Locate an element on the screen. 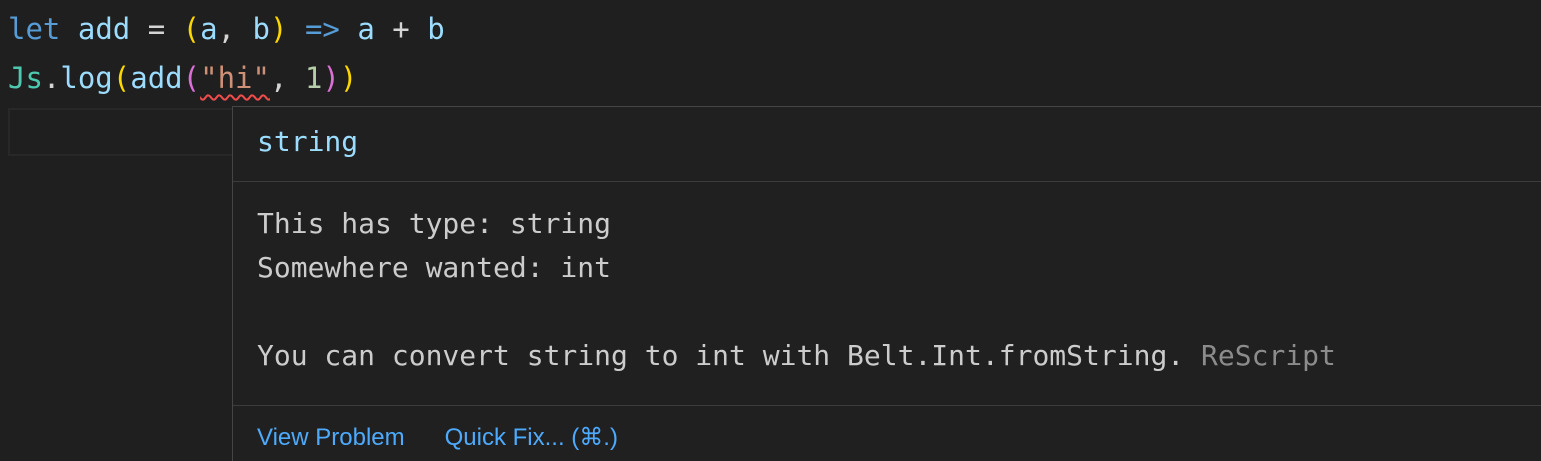 This screenshot has height=461, width=1541. paren-close-inner: ) is located at coordinates (331, 78).